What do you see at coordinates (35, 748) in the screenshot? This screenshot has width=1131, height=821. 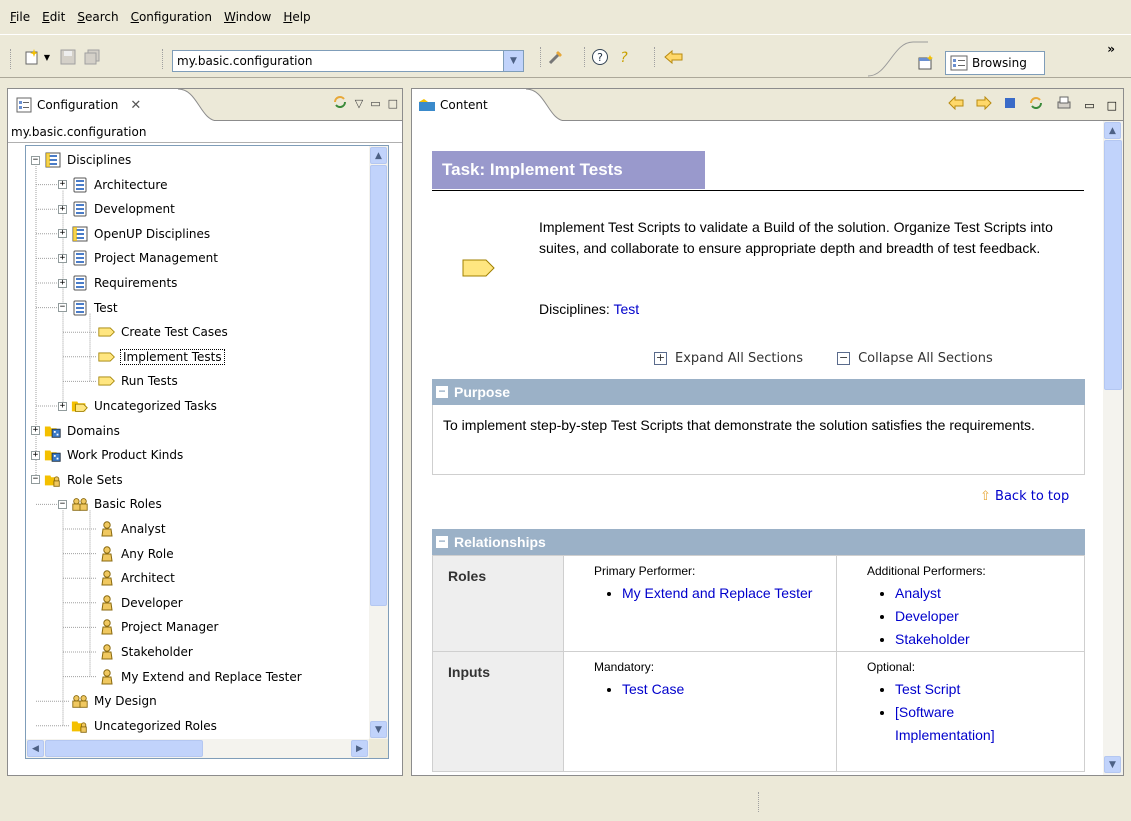 I see `scroll-left-icon: ◀` at bounding box center [35, 748].